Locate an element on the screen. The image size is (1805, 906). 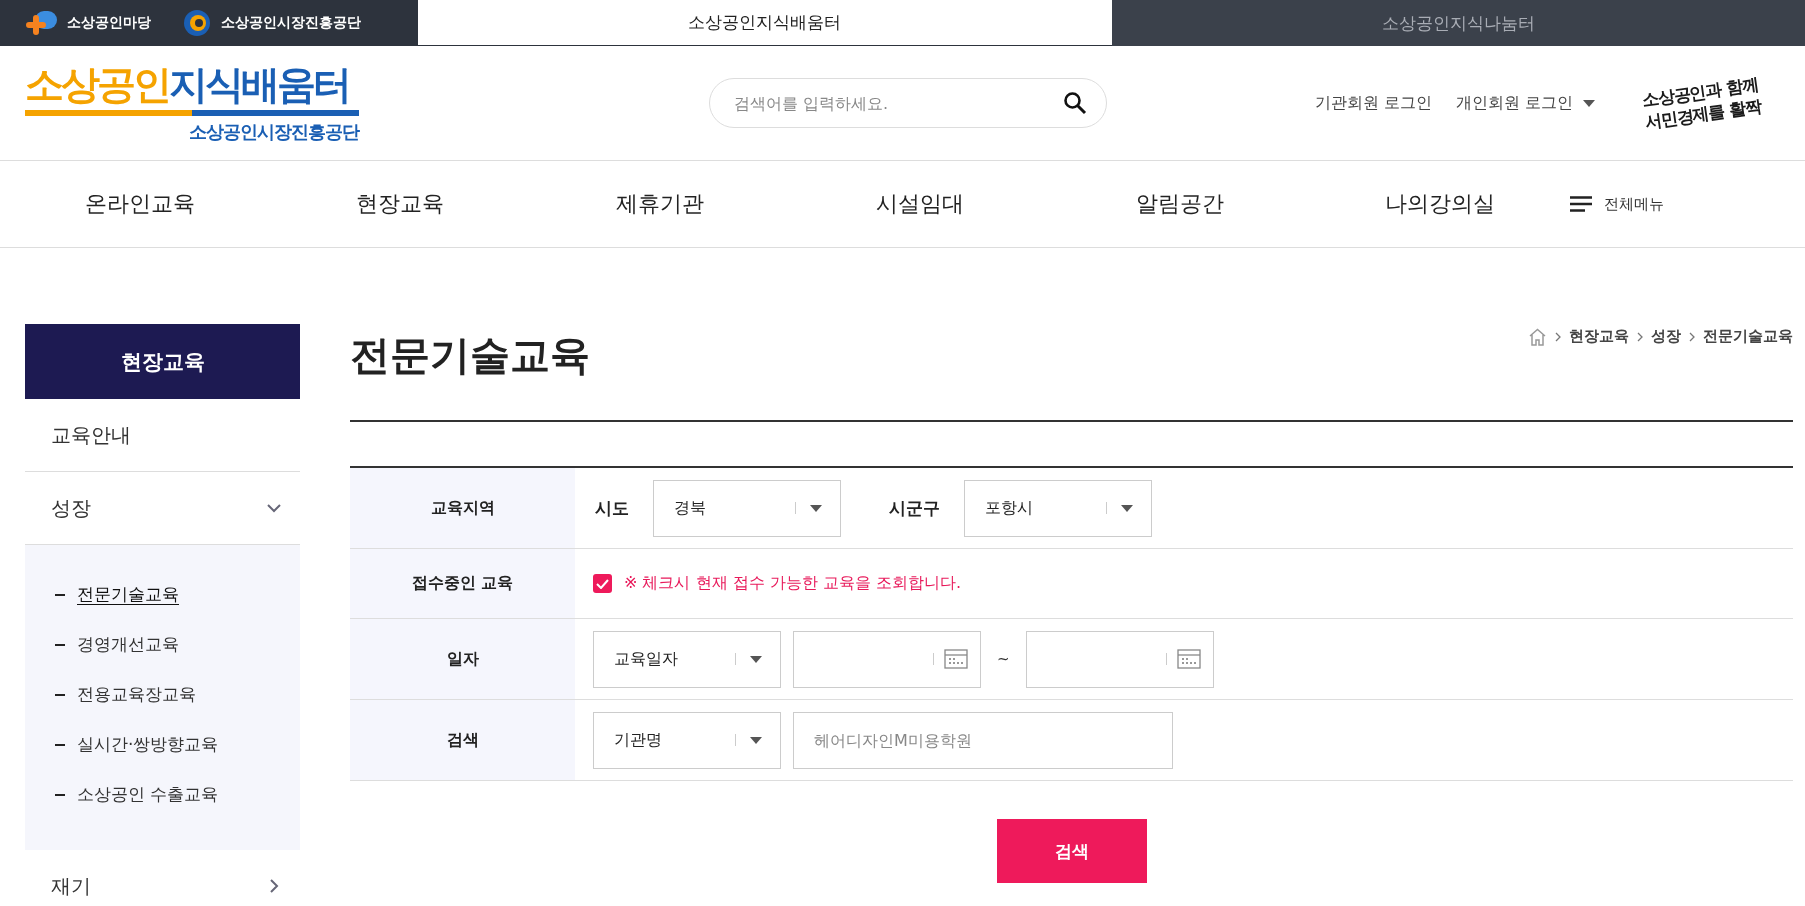
logo-subtitle: 소상공인시장진흥공단 is located at coordinates (274, 132).